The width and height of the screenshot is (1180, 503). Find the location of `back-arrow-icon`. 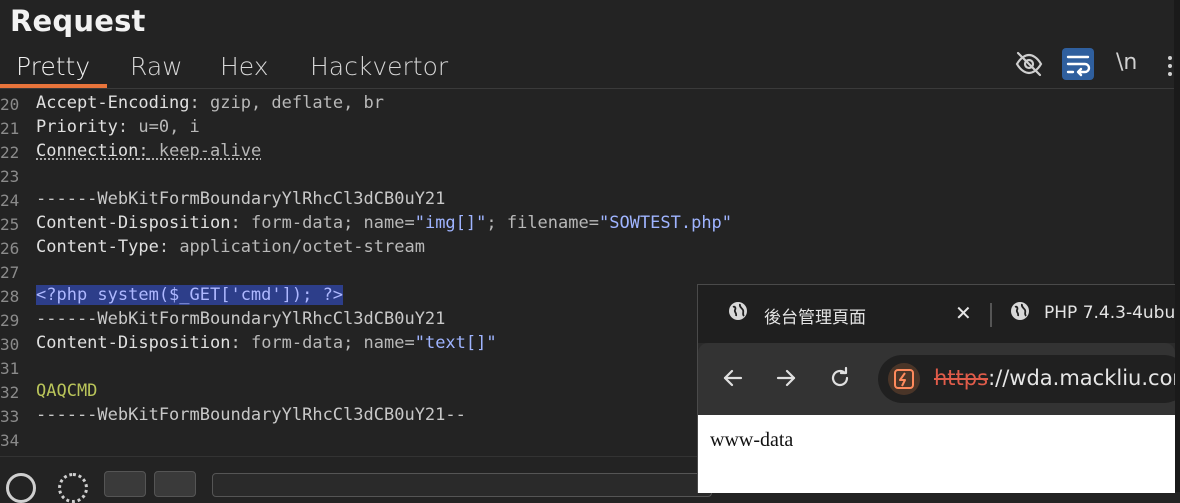

back-arrow-icon is located at coordinates (733, 378).